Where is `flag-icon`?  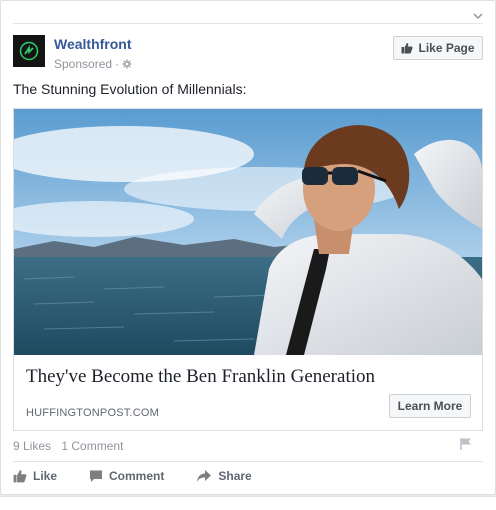
flag-icon is located at coordinates (466, 444).